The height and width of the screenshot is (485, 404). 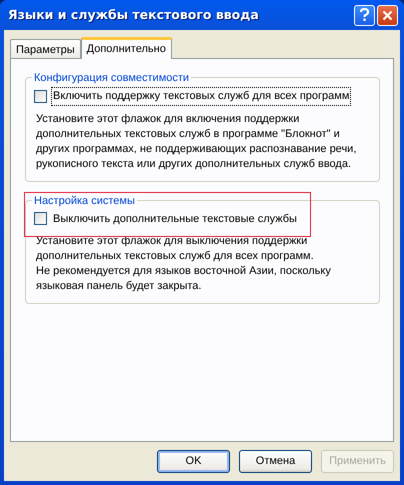 What do you see at coordinates (112, 78) in the screenshot?
I see `group-title: Конфигурация совместимости` at bounding box center [112, 78].